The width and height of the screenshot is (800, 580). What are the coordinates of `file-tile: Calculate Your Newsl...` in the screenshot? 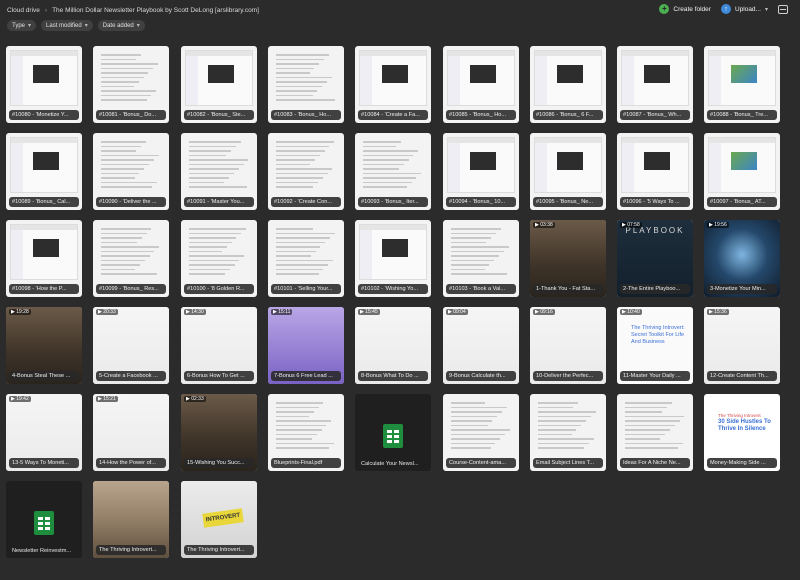 It's located at (393, 432).